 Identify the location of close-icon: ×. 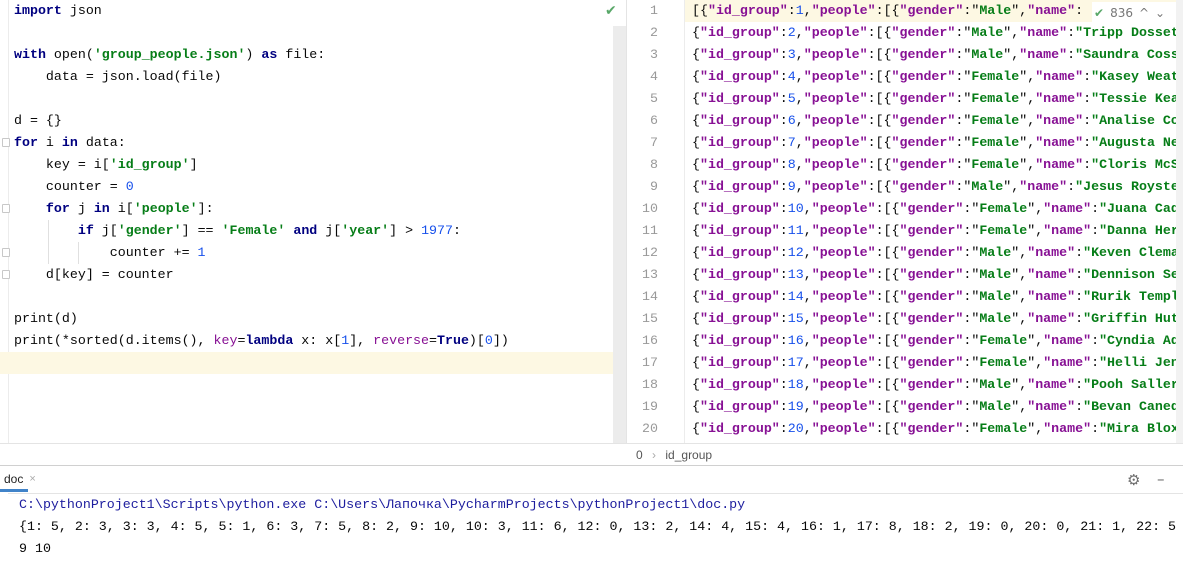
(32, 479).